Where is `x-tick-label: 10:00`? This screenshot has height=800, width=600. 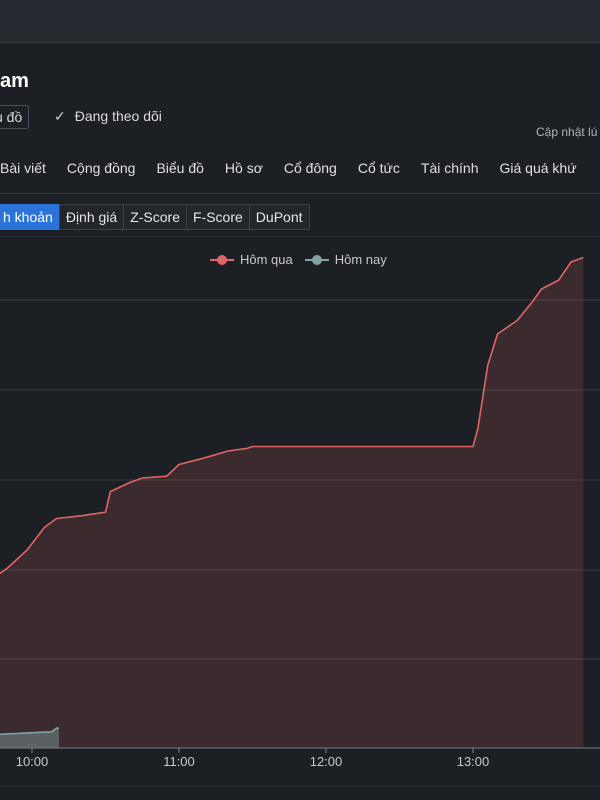
x-tick-label: 10:00 is located at coordinates (32, 761).